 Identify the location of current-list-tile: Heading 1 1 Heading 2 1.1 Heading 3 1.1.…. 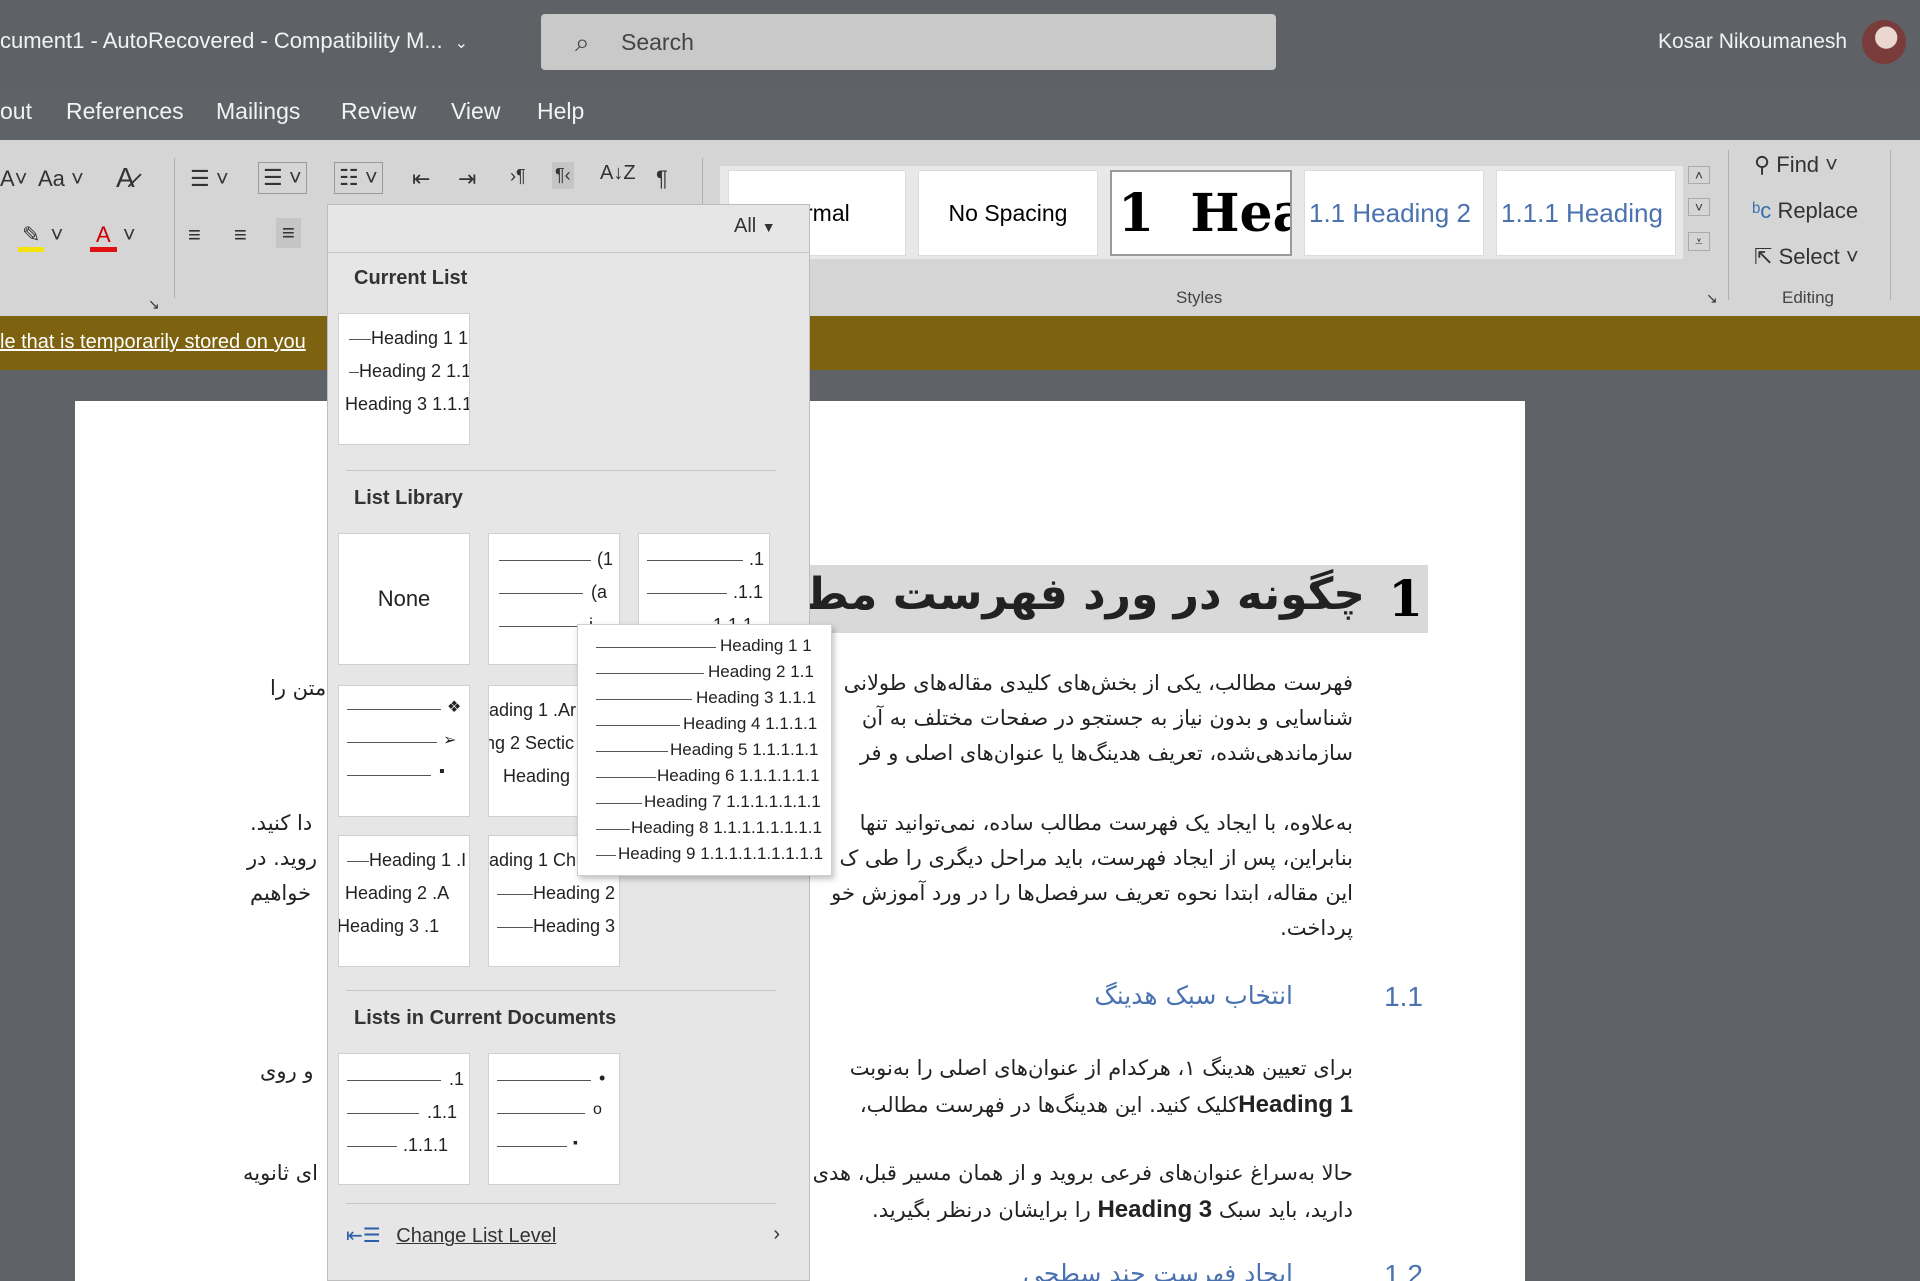
(404, 379).